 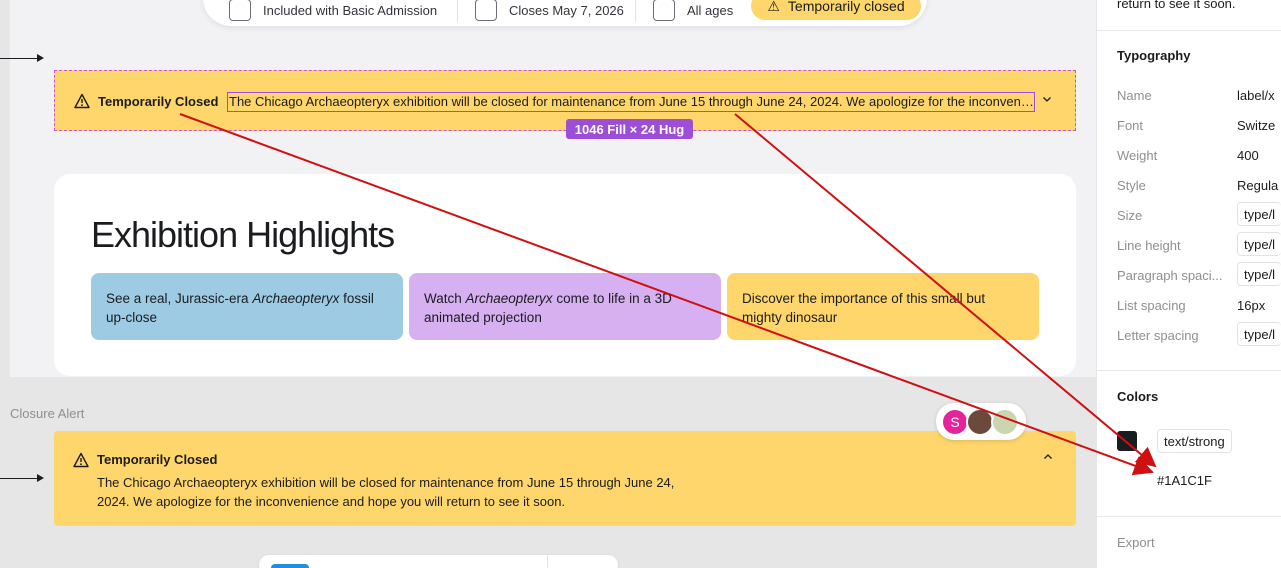 I want to click on row-key: Style, so click(x=1131, y=185).